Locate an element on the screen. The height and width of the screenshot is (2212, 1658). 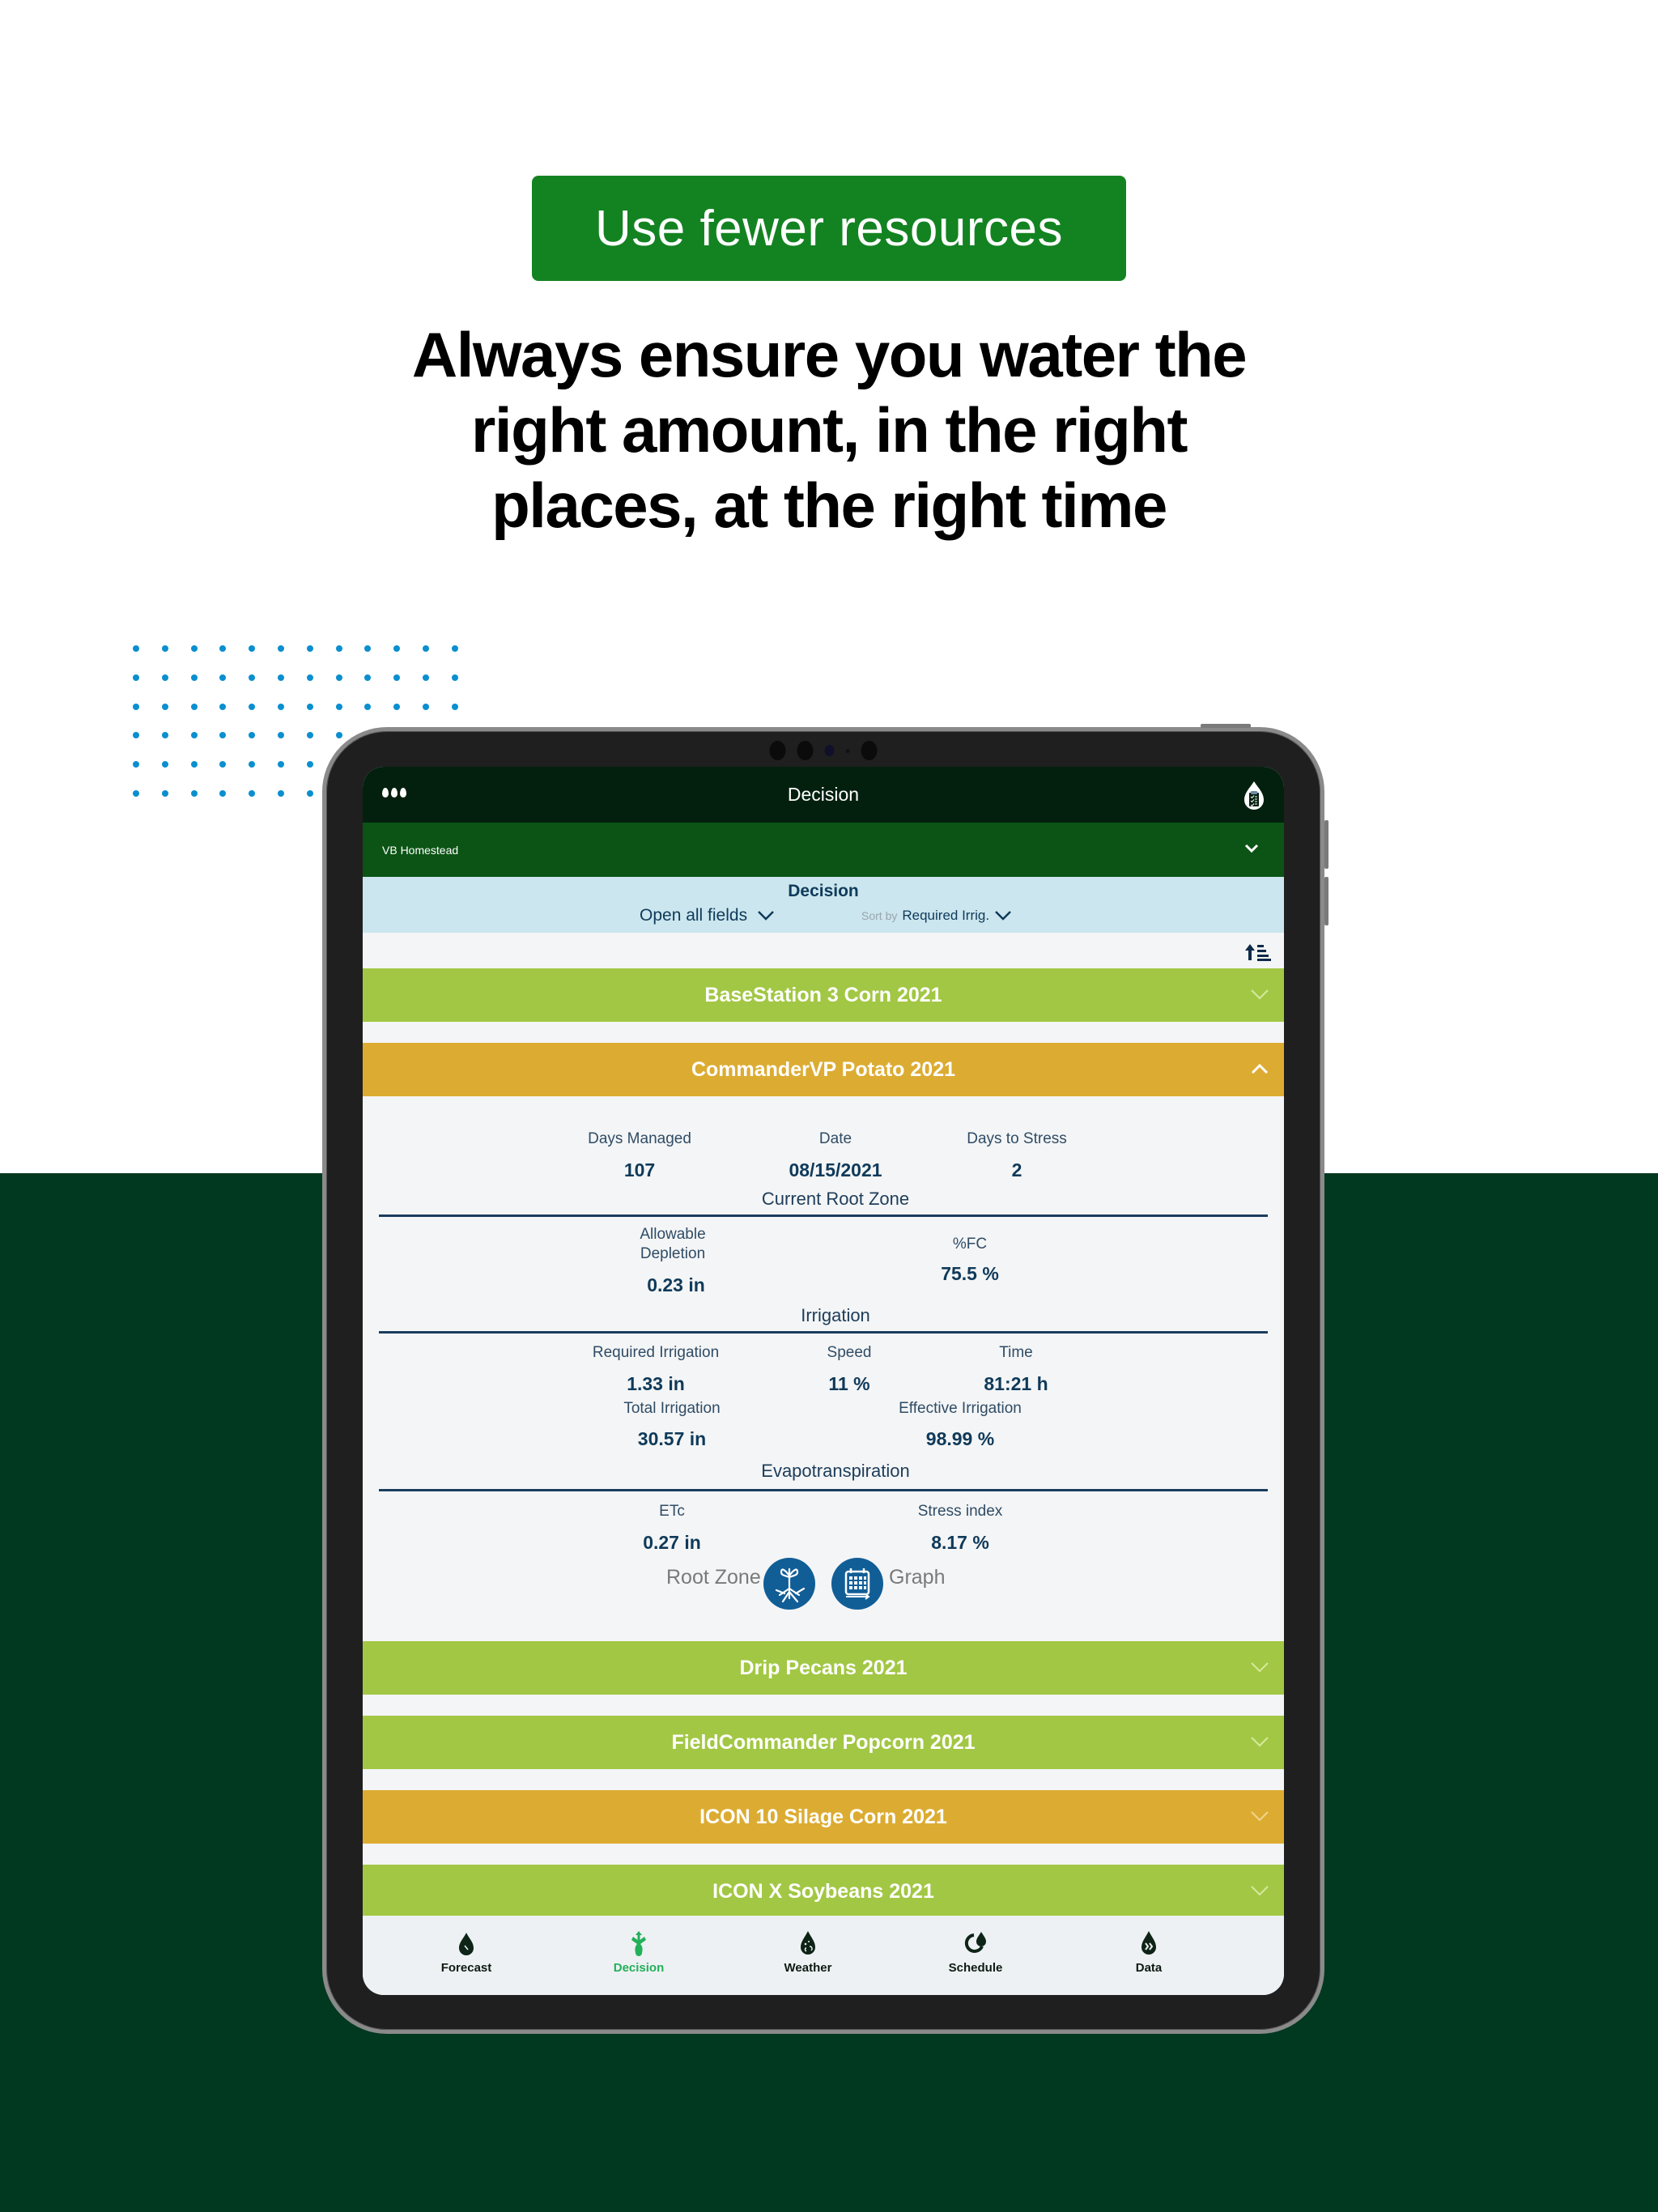
sort-by-label: Sort by is located at coordinates (879, 916).